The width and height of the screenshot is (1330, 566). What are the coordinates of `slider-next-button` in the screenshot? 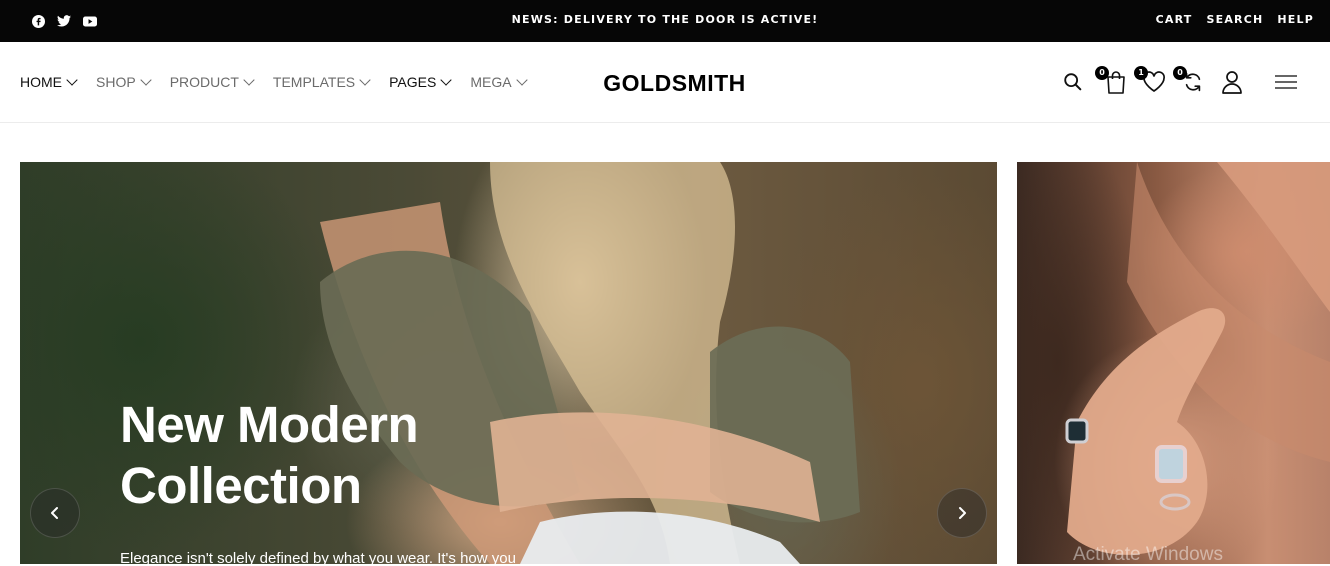 It's located at (962, 513).